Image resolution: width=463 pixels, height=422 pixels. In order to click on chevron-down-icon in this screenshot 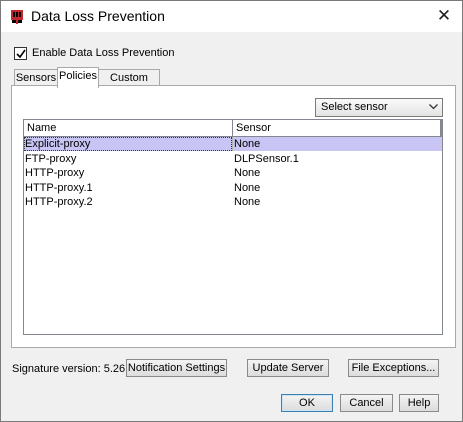, I will do `click(433, 107)`.